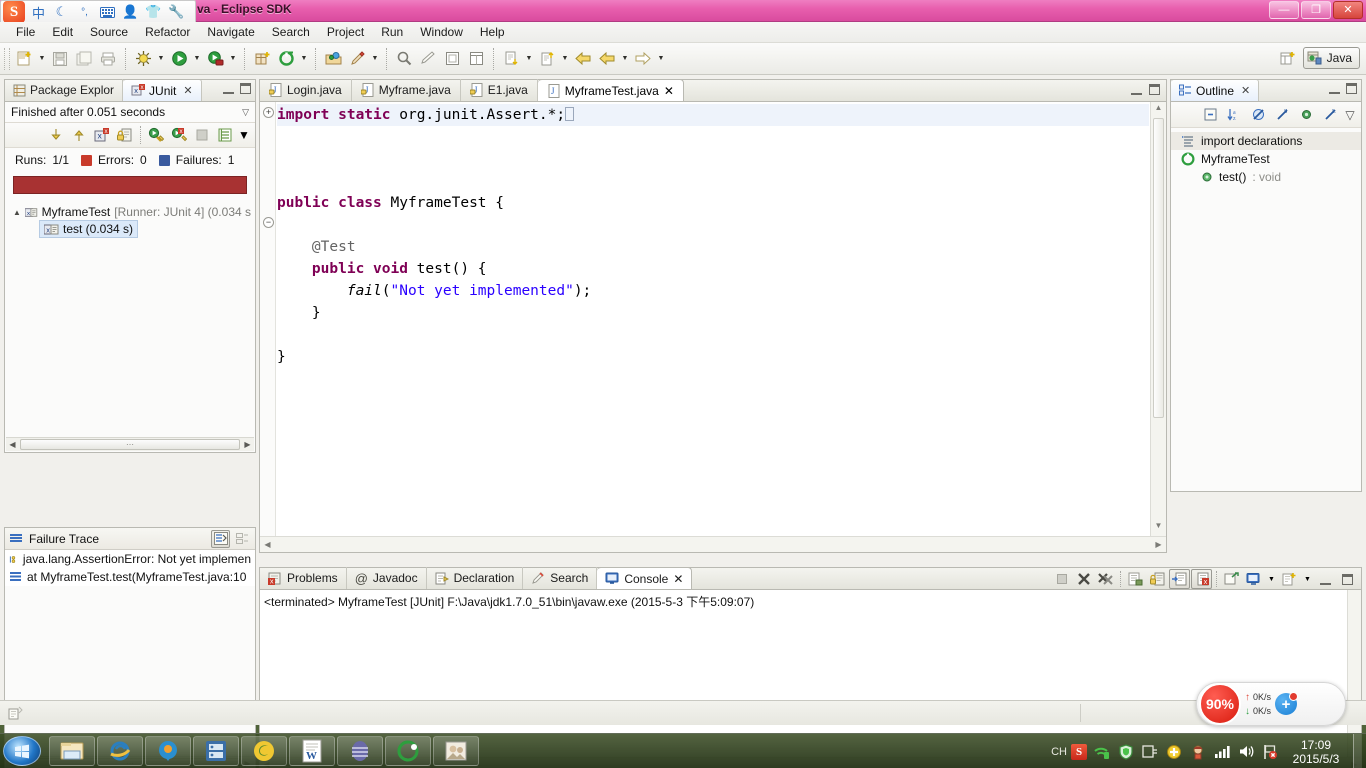 The height and width of the screenshot is (768, 1366). Describe the element at coordinates (1288, 58) in the screenshot. I see `open-perspective-icon` at that location.